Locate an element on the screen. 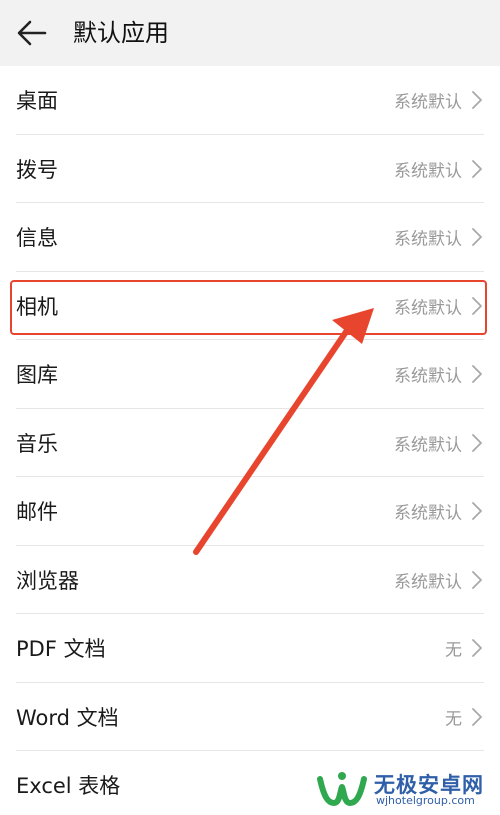 The height and width of the screenshot is (815, 500). list-item-label: 信息 is located at coordinates (37, 238).